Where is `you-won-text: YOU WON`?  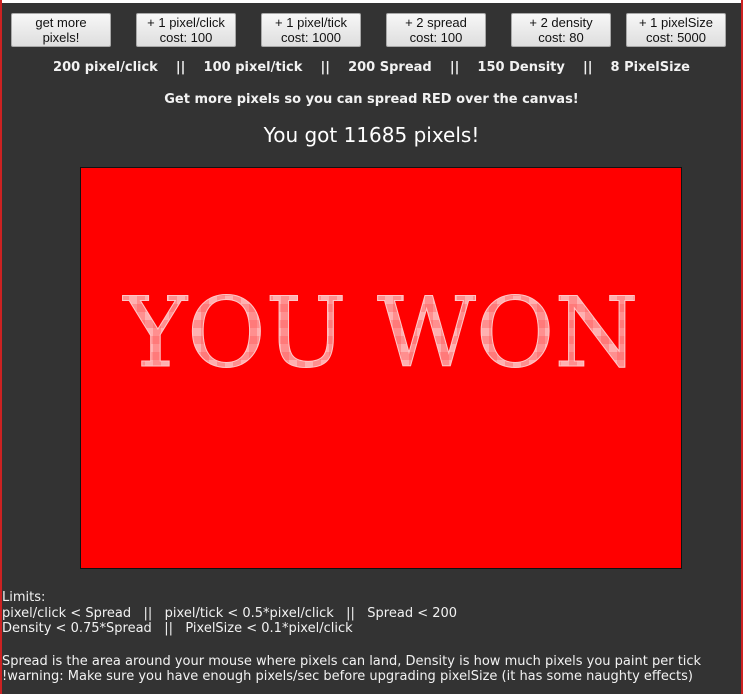
you-won-text: YOU WON is located at coordinates (380, 333).